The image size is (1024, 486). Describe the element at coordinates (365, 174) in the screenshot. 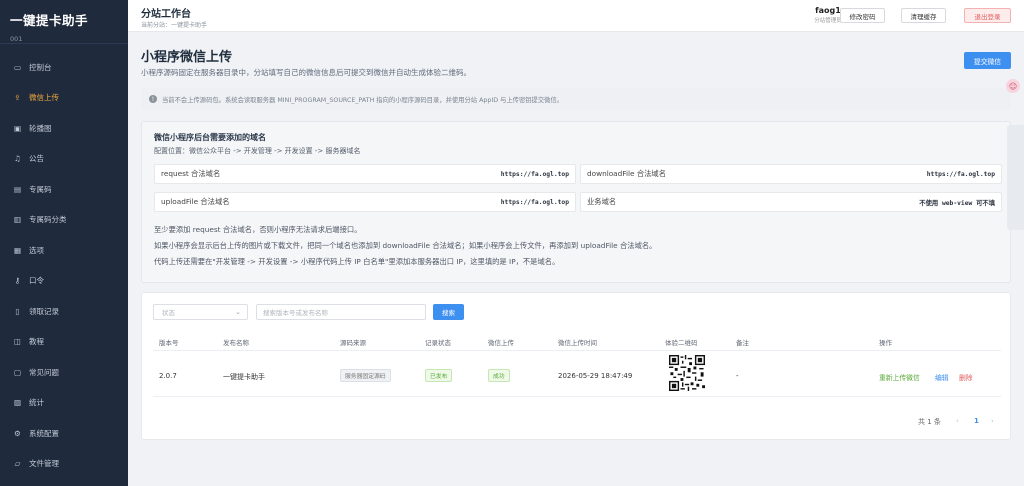

I see `domain-row-request: request 合法域名 https://fa.ogl.top` at that location.